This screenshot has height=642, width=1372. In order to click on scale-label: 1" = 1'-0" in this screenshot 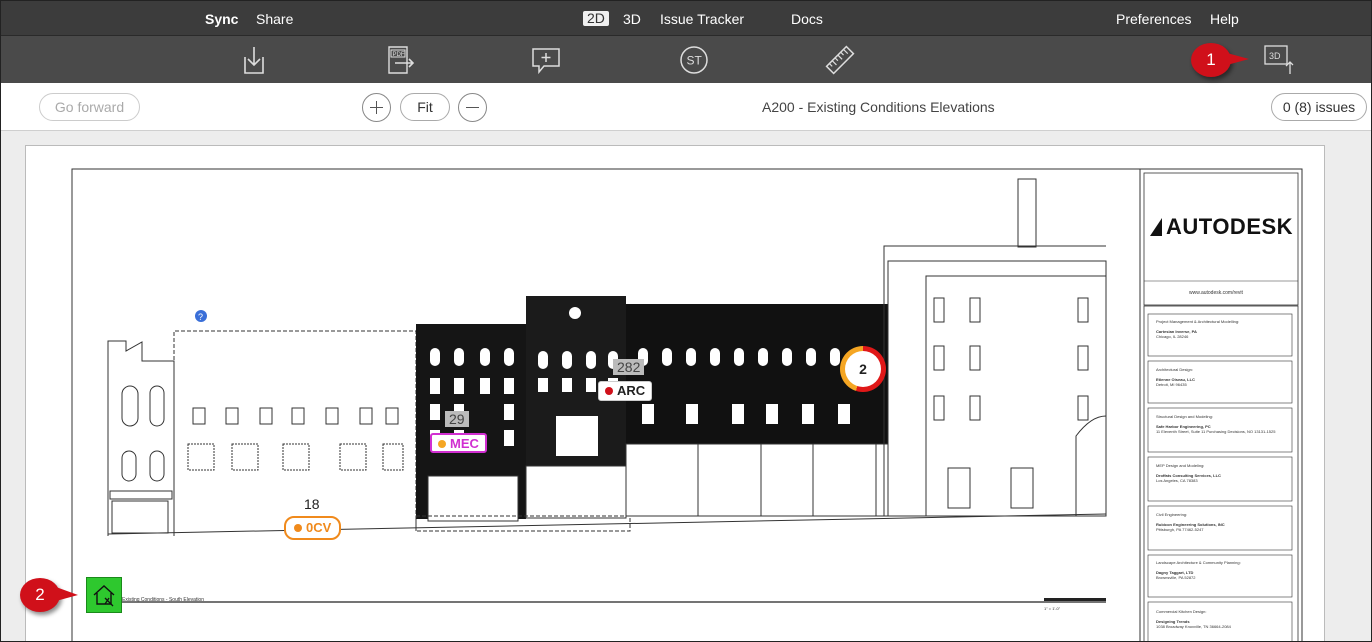, I will do `click(1052, 608)`.